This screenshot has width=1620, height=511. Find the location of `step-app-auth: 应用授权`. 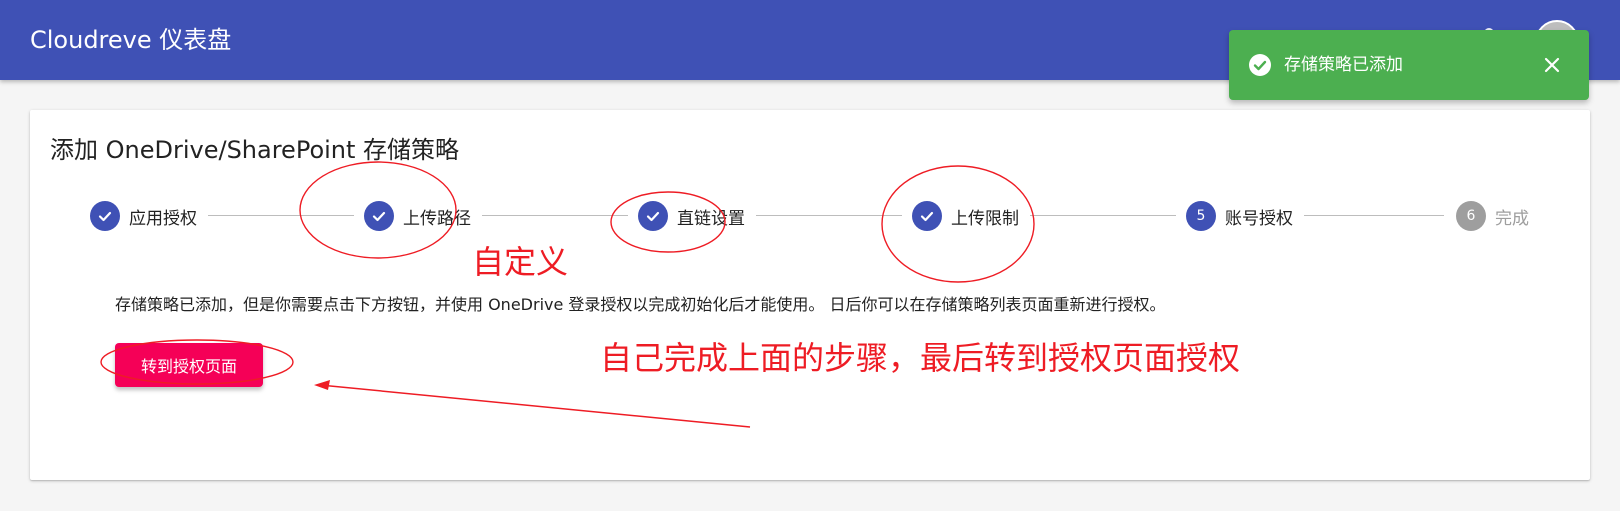

step-app-auth: 应用授权 is located at coordinates (143, 216).